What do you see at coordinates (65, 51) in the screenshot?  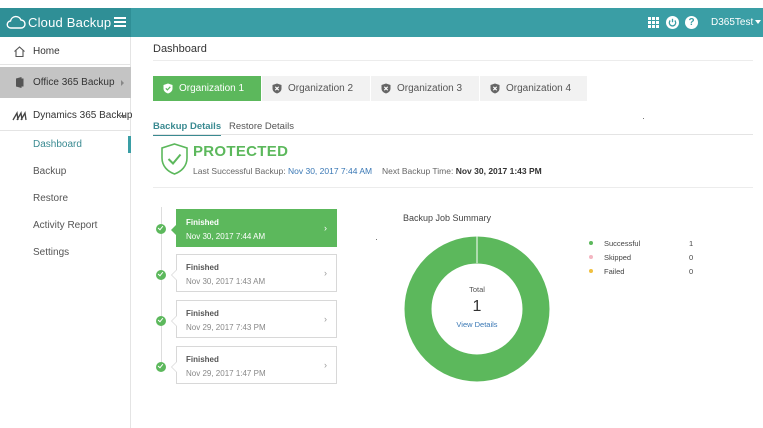 I see `sidebar-item-home: Home` at bounding box center [65, 51].